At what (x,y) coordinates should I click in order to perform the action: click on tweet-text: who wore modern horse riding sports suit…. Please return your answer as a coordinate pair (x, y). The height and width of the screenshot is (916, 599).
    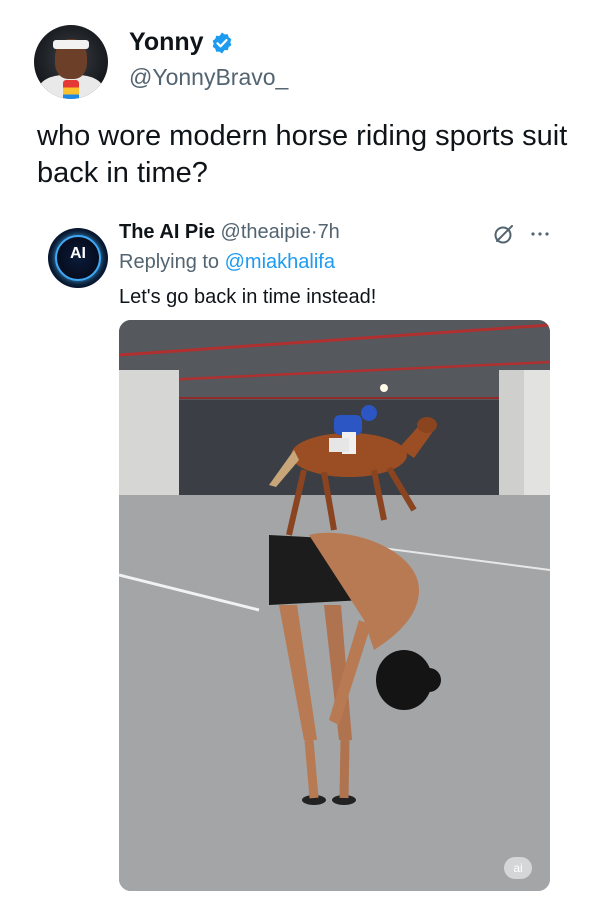
    Looking at the image, I should click on (302, 154).